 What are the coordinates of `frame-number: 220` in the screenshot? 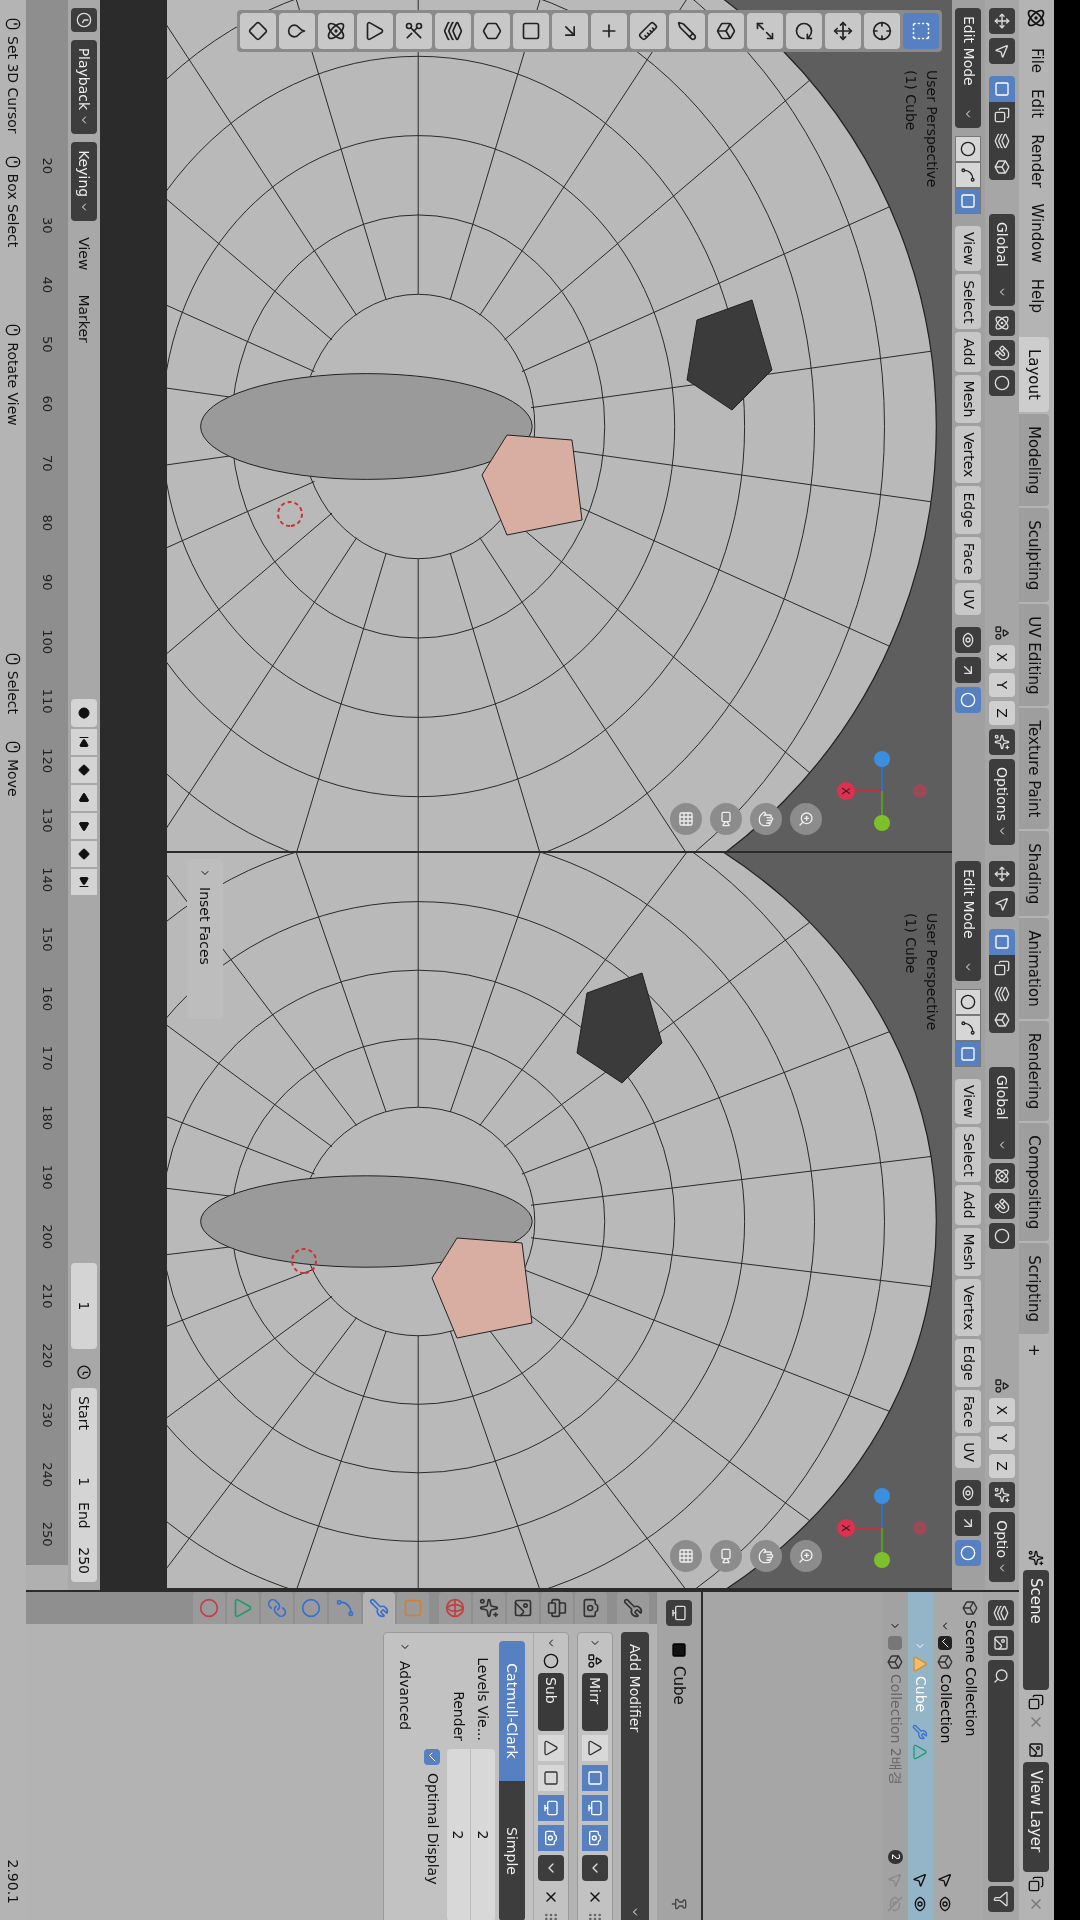 It's located at (47, 1356).